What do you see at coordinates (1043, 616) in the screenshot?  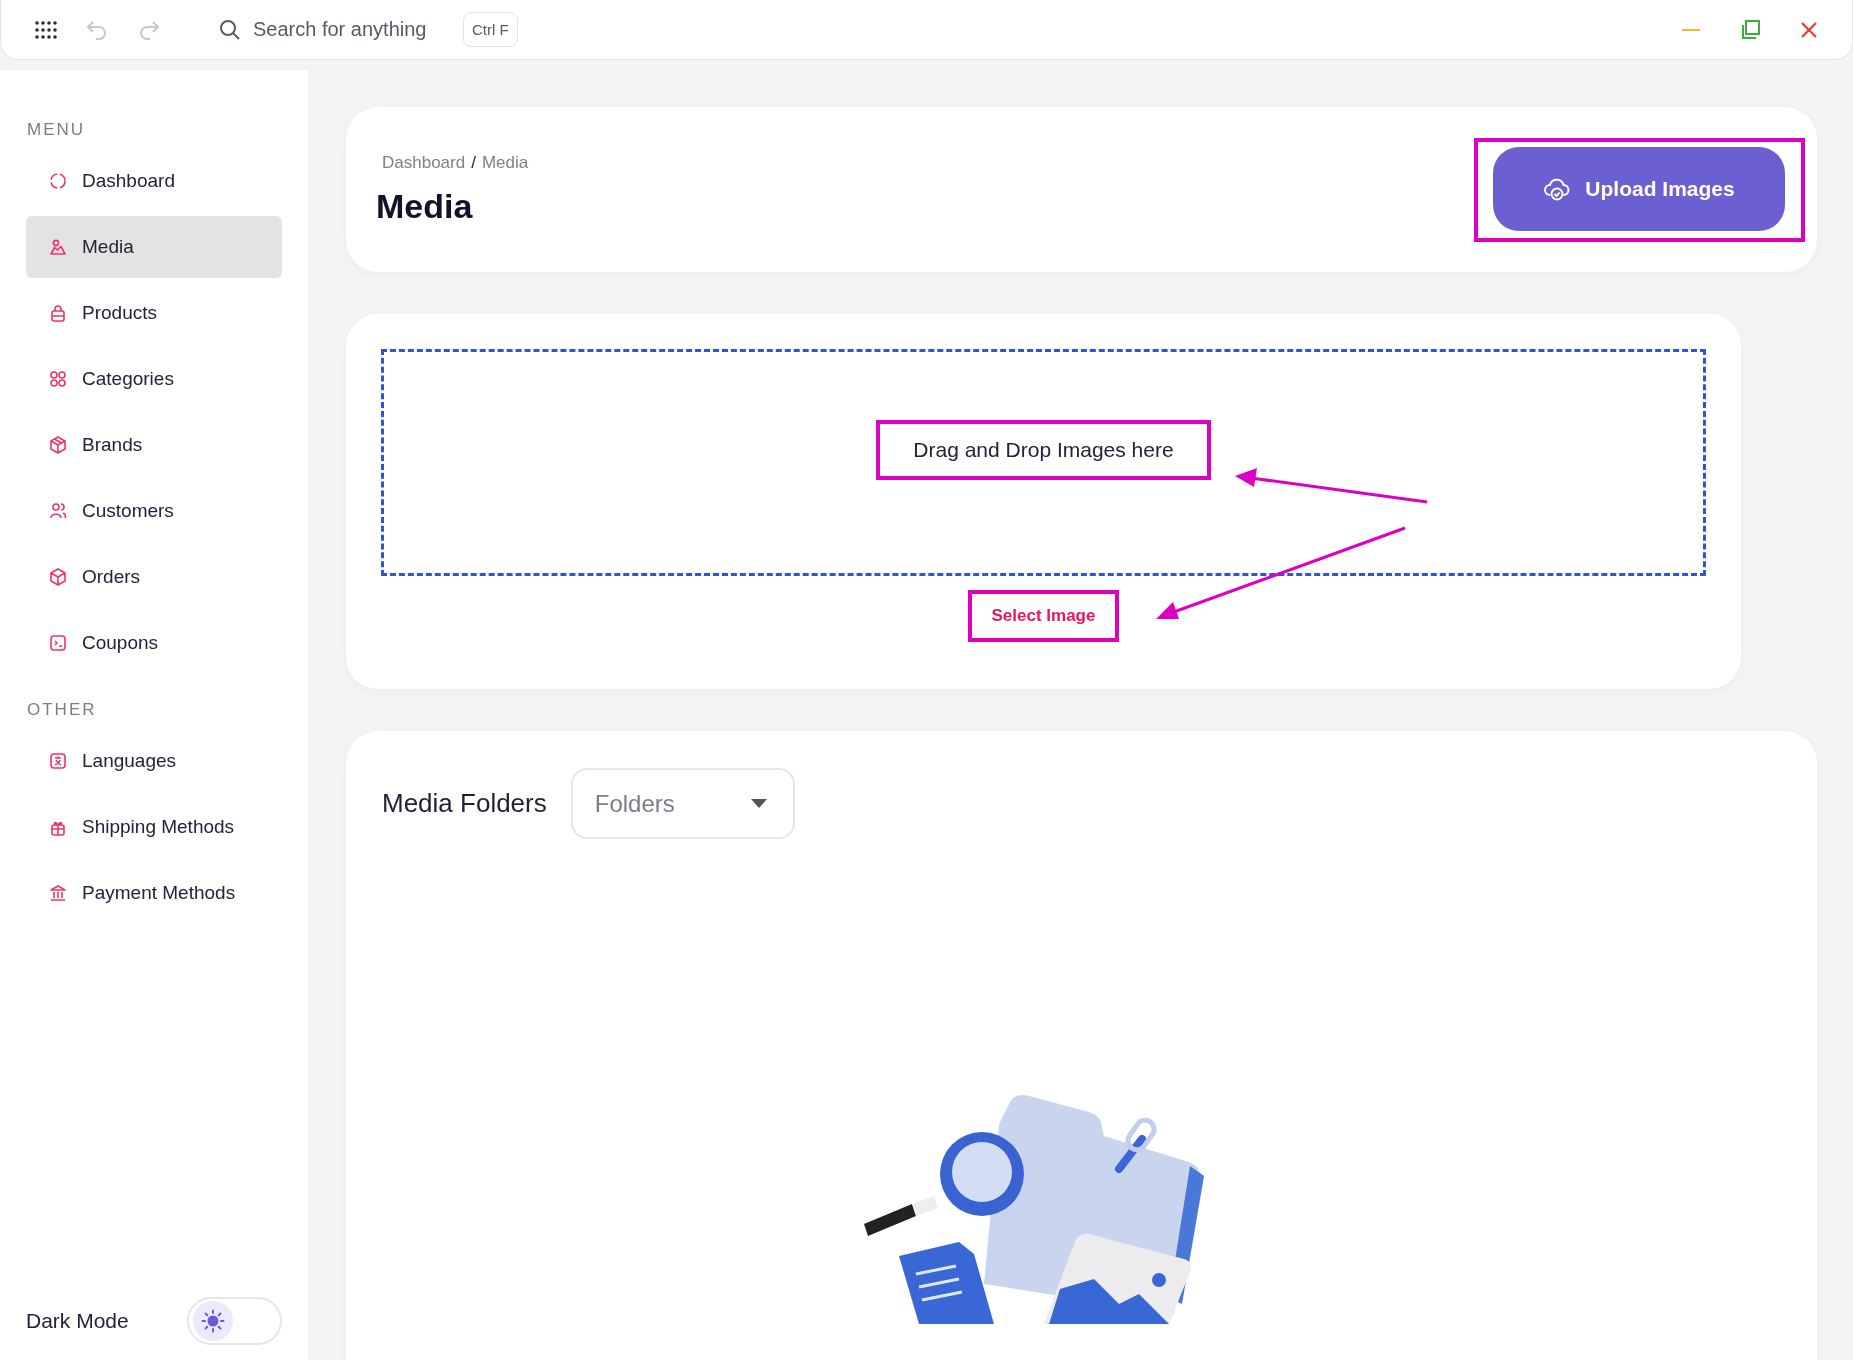 I see `select-image-link: Select Image` at bounding box center [1043, 616].